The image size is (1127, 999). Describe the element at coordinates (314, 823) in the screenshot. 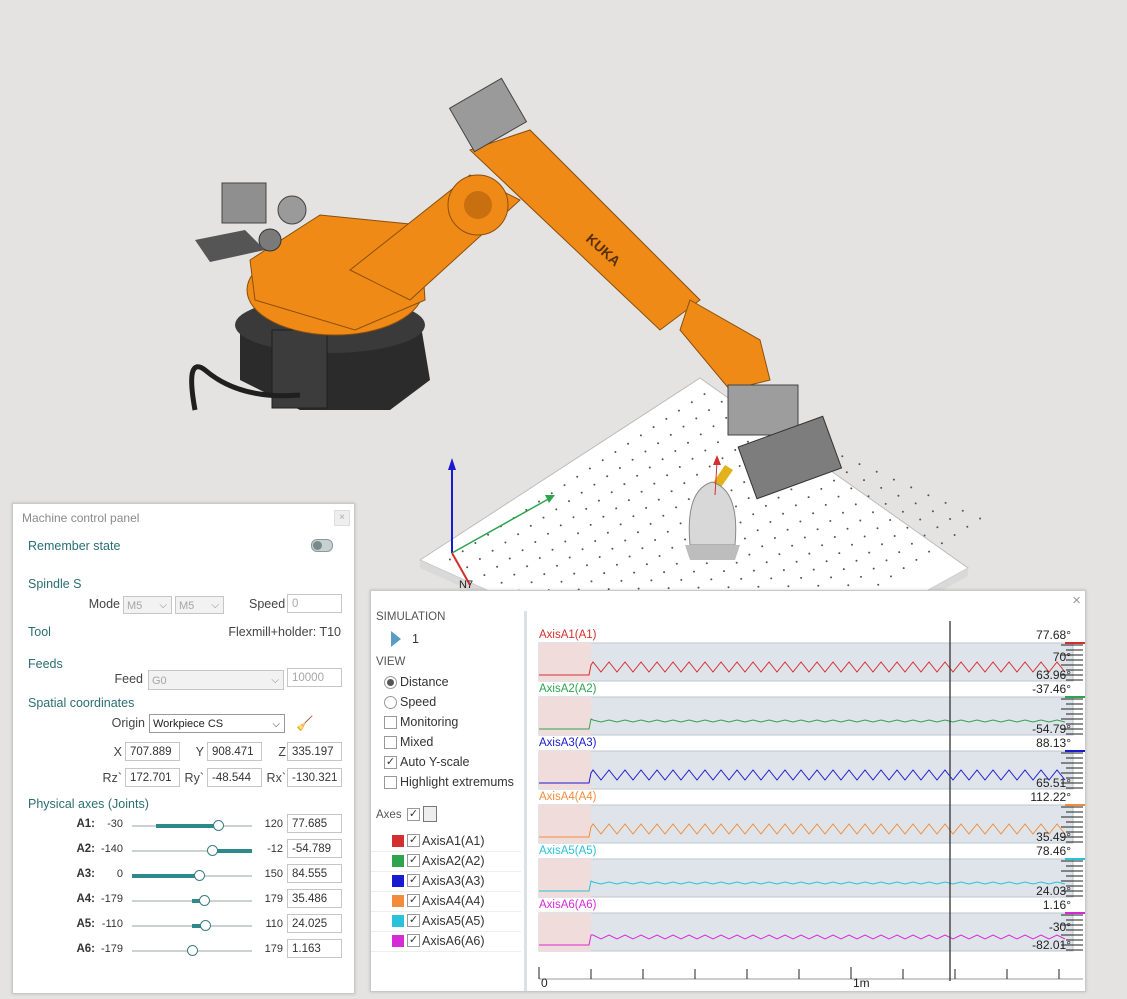

I see `joint-value-input: 77.685` at that location.